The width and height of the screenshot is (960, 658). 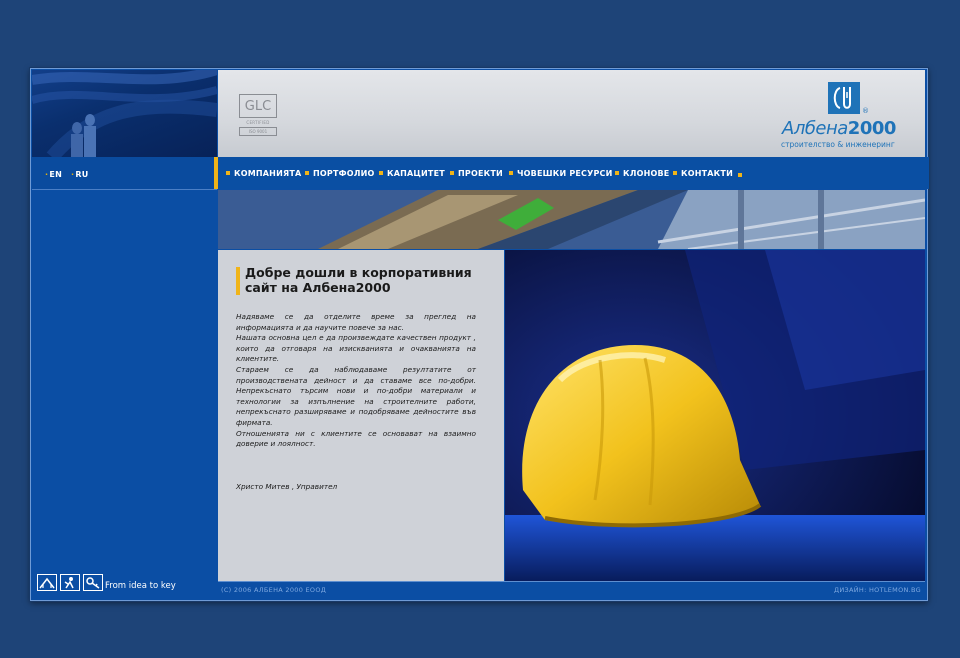 I want to click on key-icon, so click(x=93, y=582).